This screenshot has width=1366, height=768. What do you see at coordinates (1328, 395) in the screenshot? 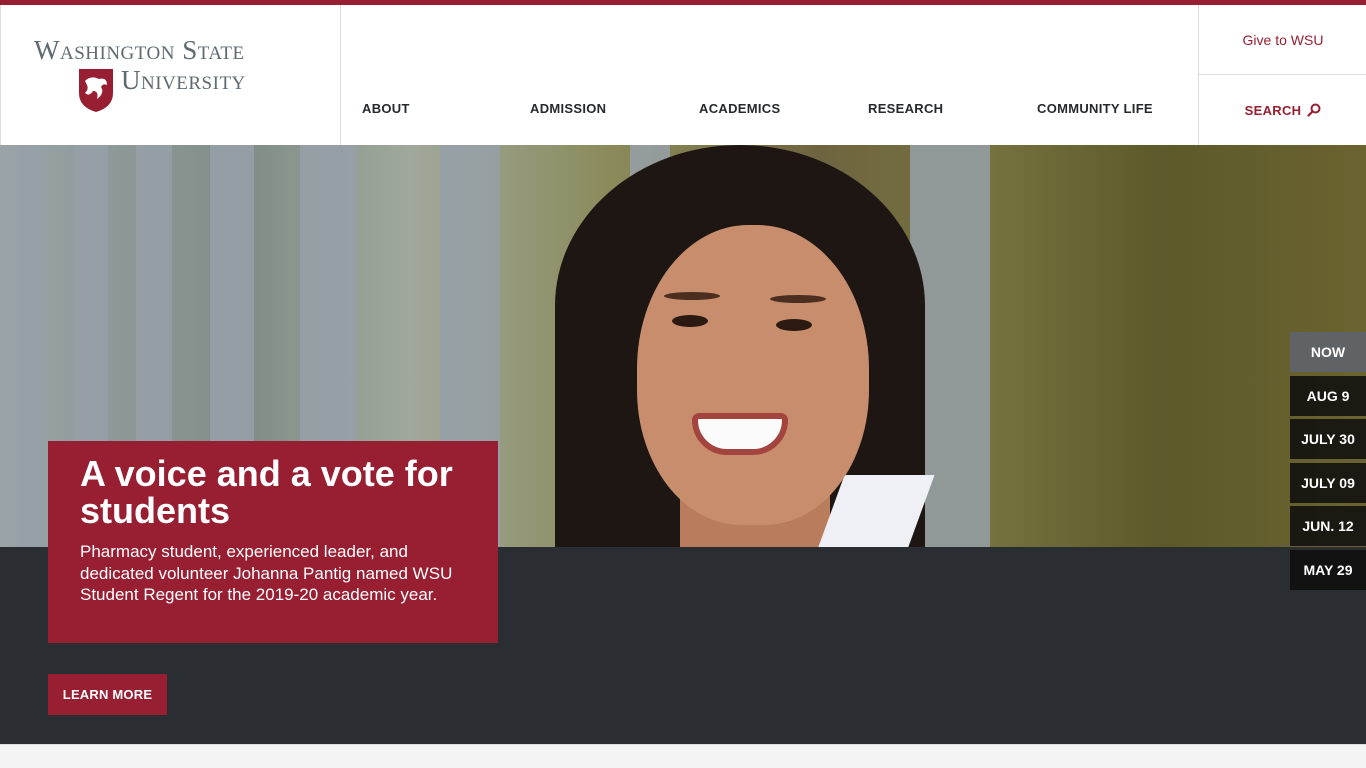
I see `timeline-item-aug-9: AUG 9` at bounding box center [1328, 395].